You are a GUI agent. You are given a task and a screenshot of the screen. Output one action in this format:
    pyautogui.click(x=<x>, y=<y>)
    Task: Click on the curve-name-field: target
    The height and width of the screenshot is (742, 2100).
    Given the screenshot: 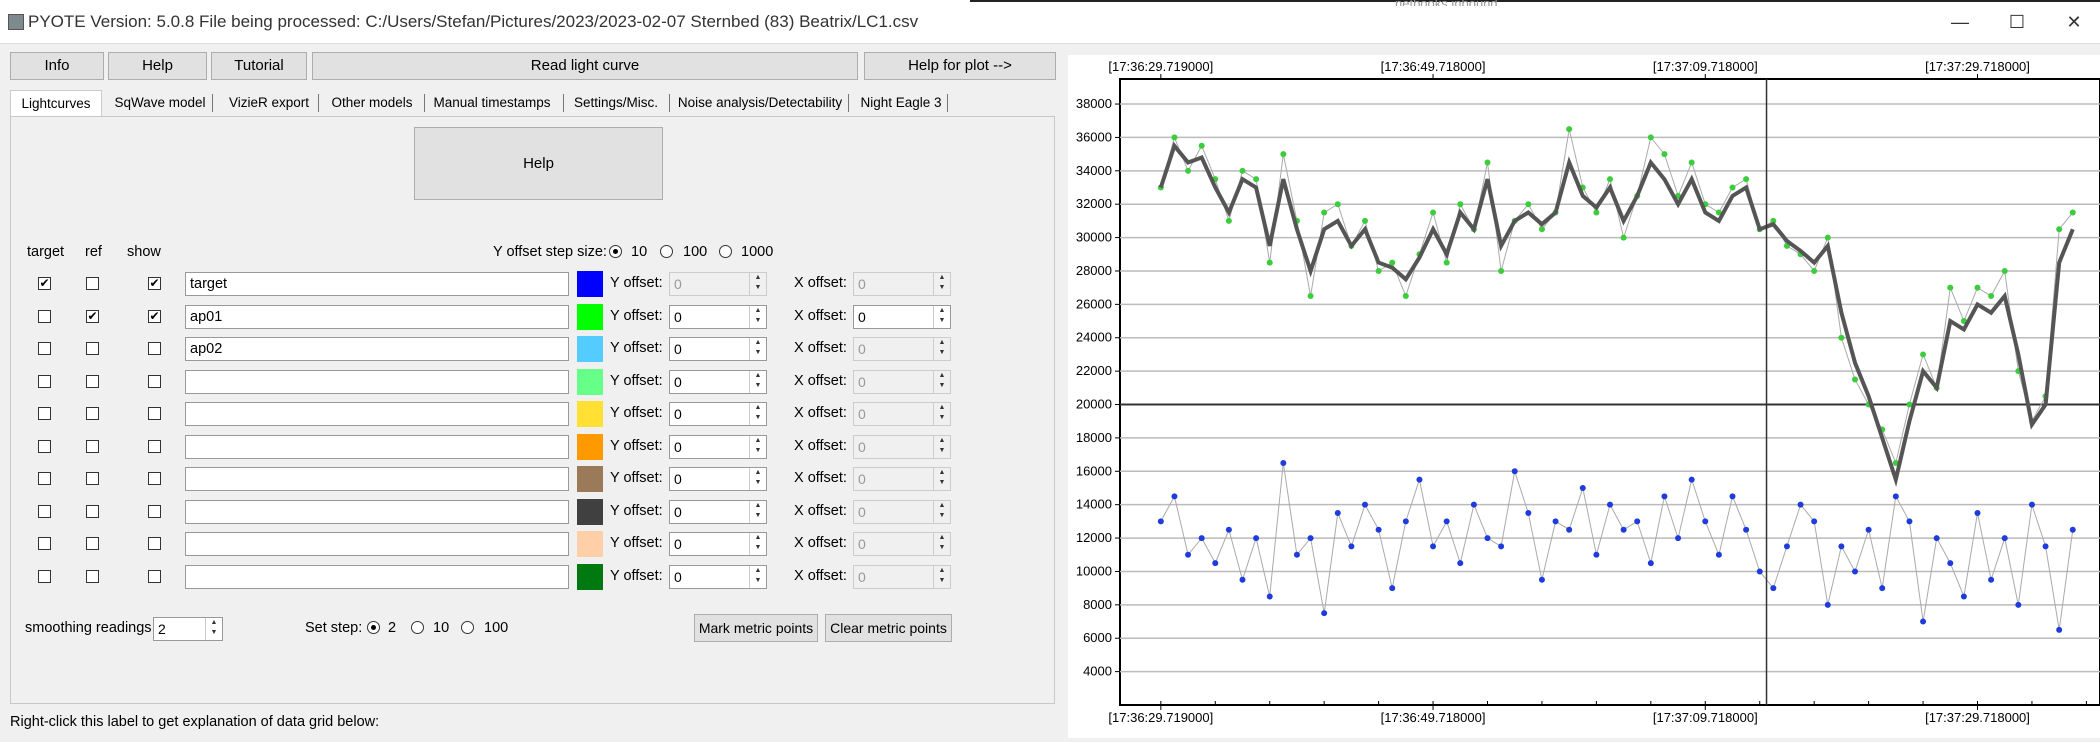 What is the action you would take?
    pyautogui.click(x=377, y=284)
    